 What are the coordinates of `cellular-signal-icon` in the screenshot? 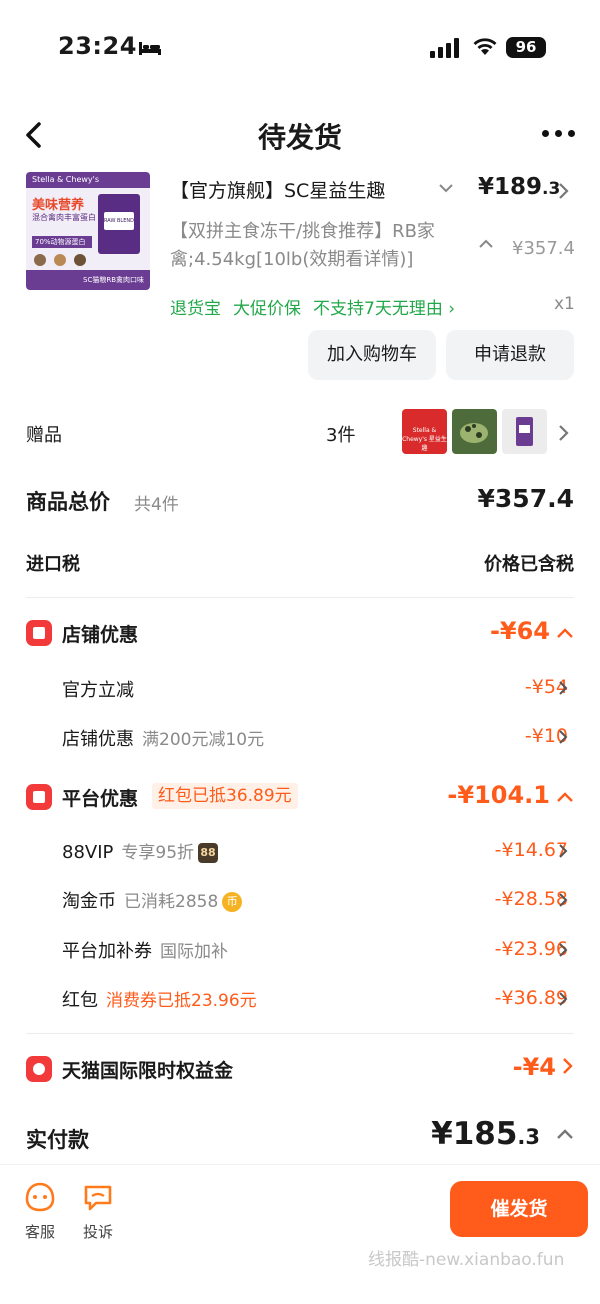 It's located at (444, 48).